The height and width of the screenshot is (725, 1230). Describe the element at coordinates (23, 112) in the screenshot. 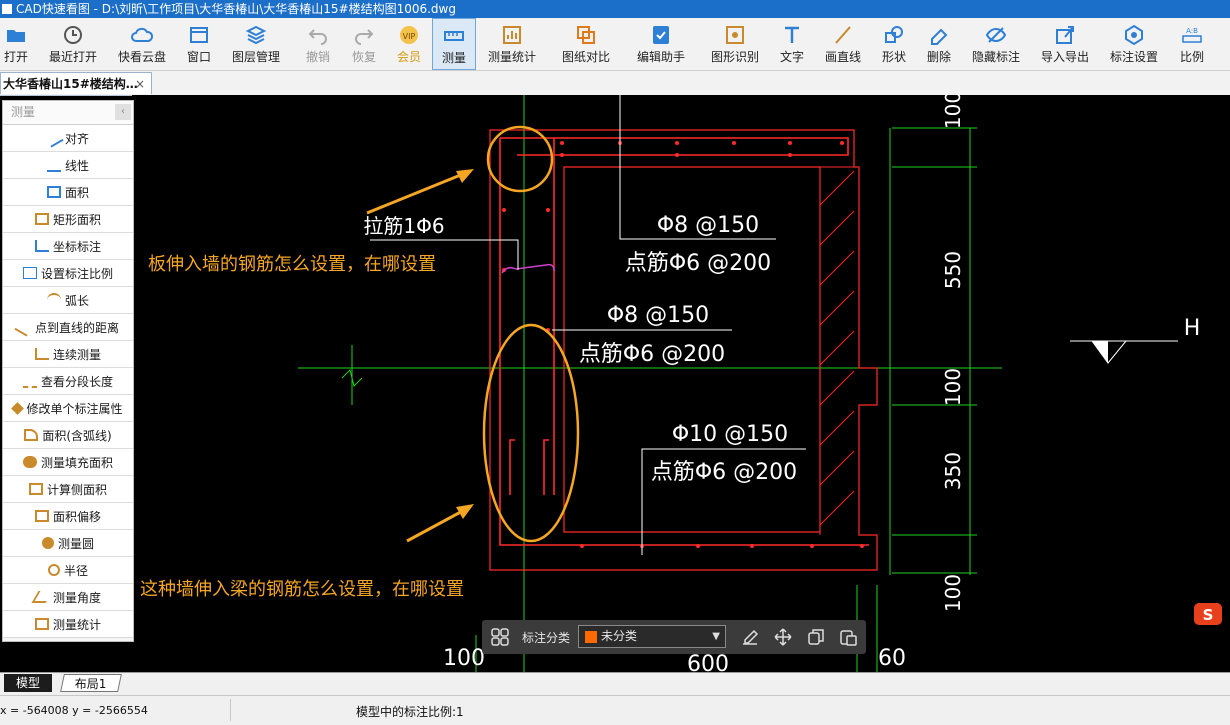

I see `panel-title: 测量` at that location.